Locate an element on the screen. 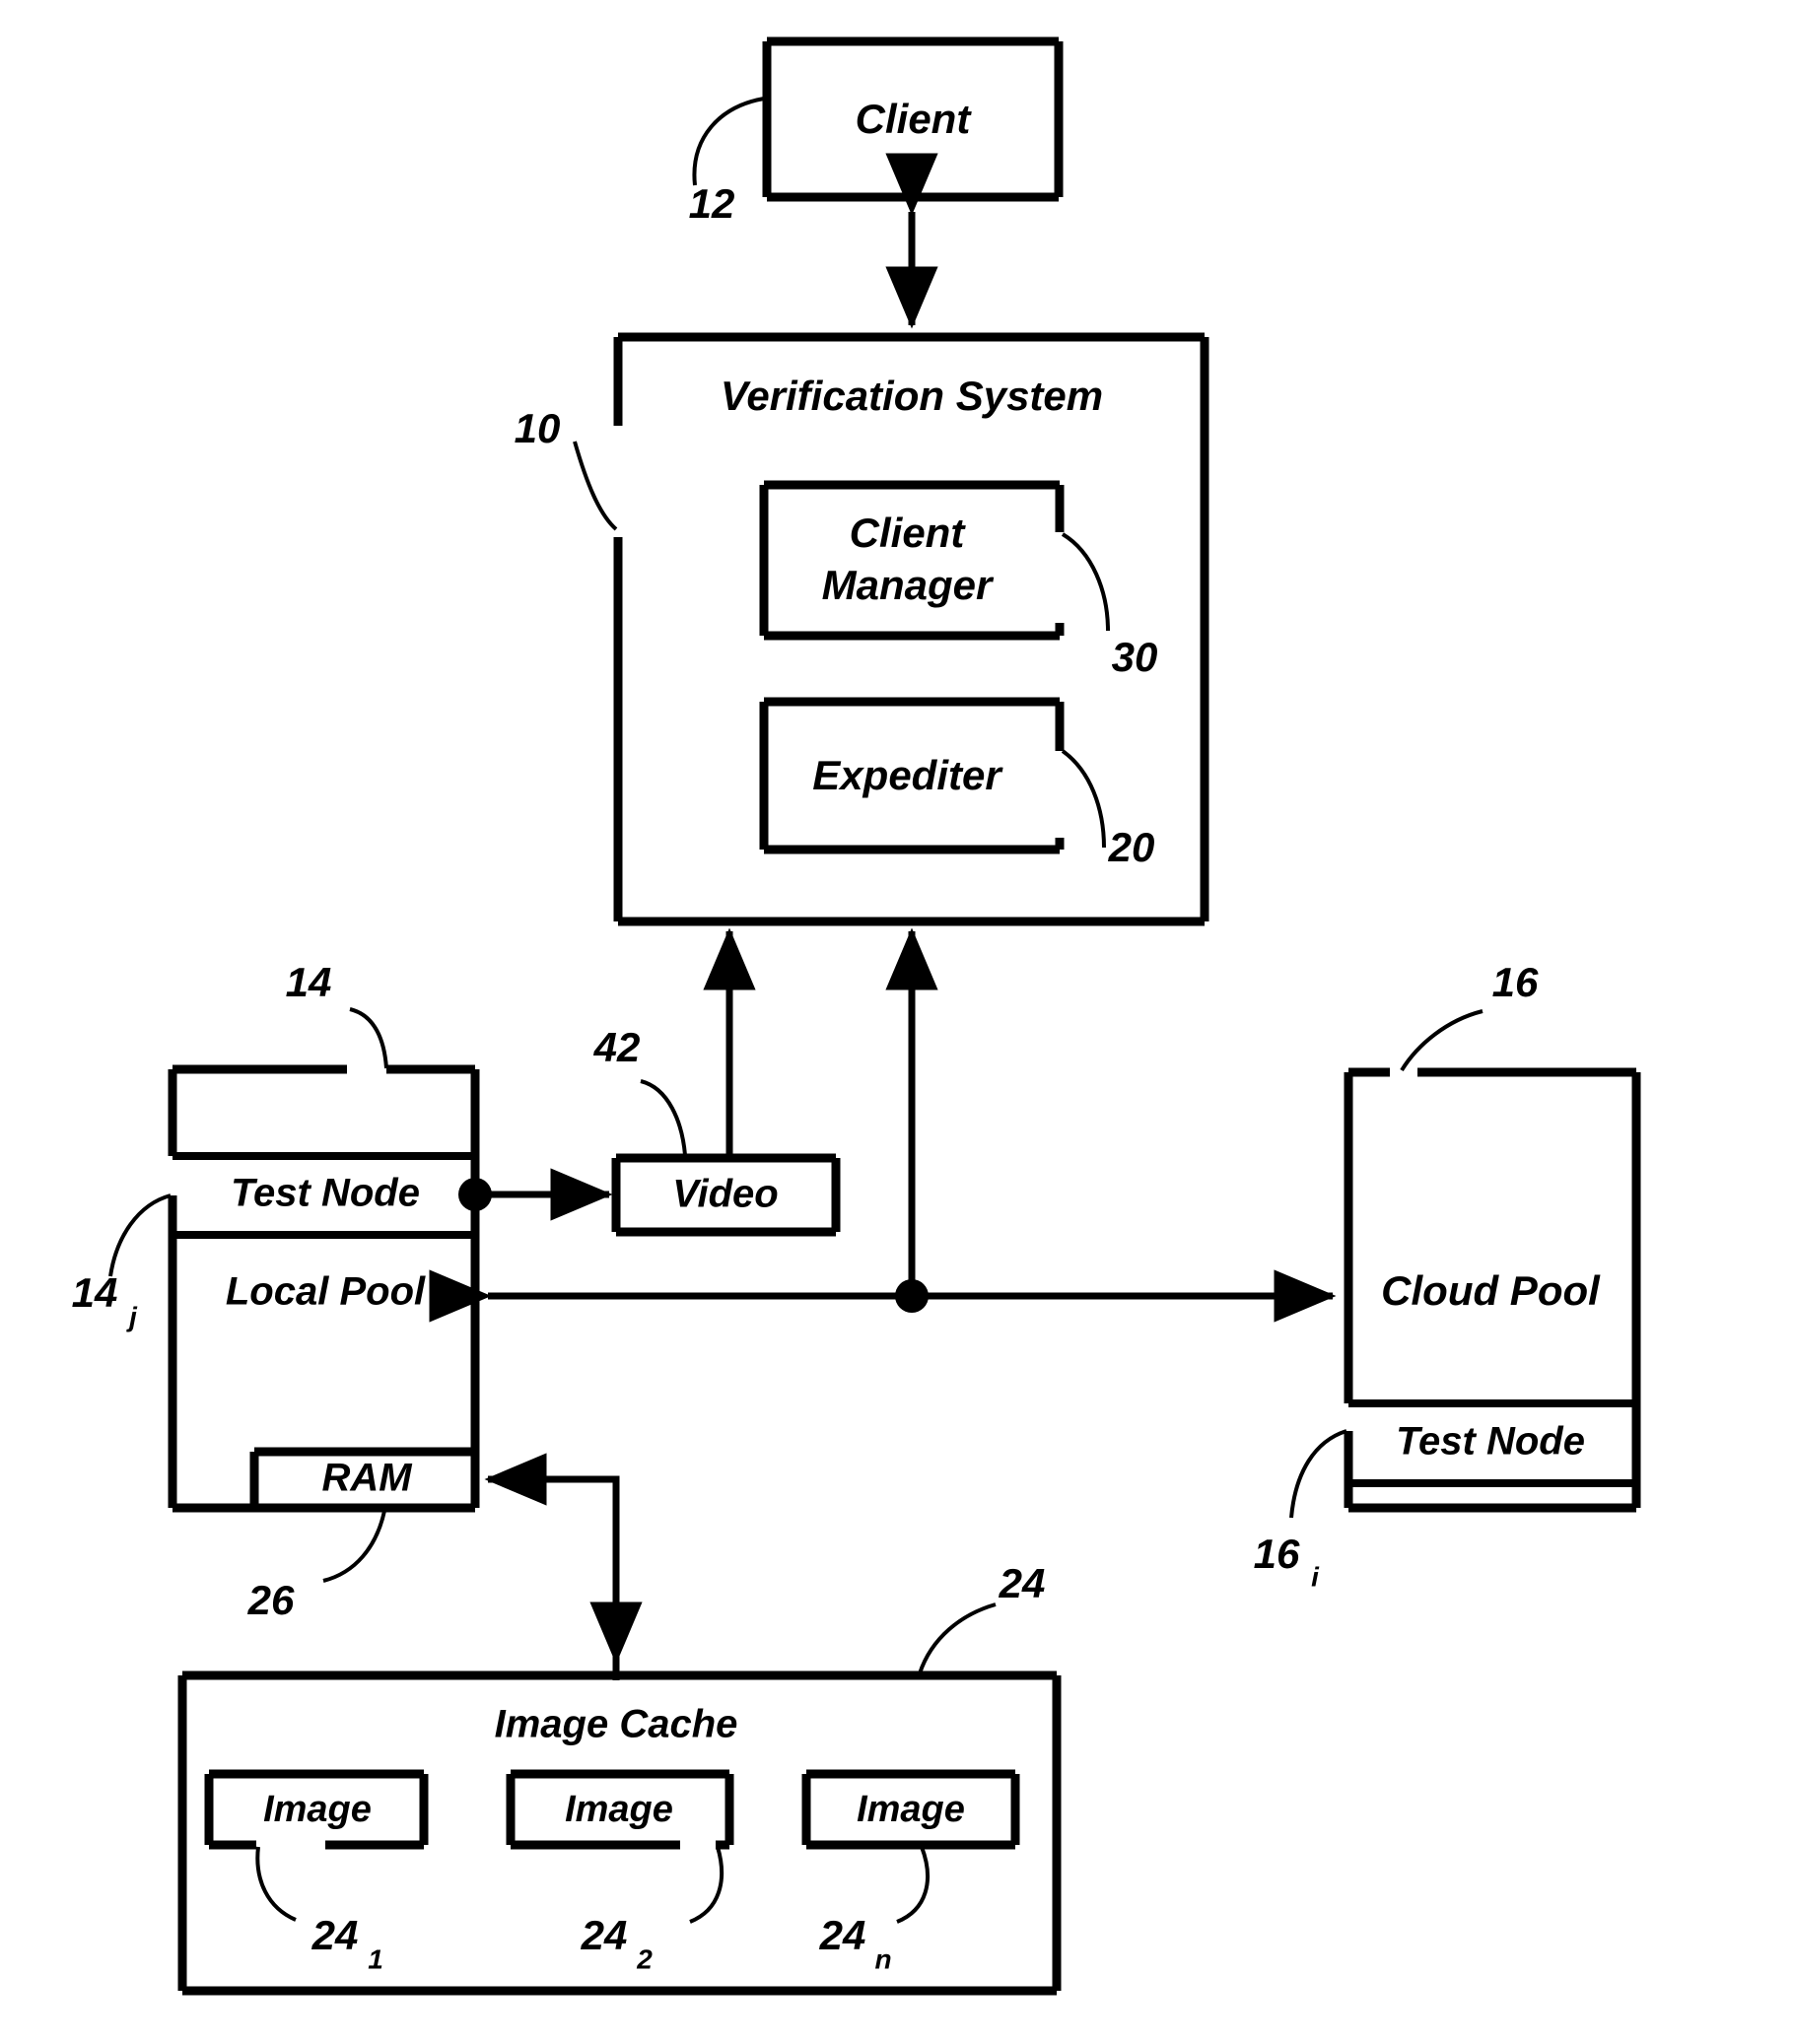  ref-num-12: 12 is located at coordinates (712, 203).